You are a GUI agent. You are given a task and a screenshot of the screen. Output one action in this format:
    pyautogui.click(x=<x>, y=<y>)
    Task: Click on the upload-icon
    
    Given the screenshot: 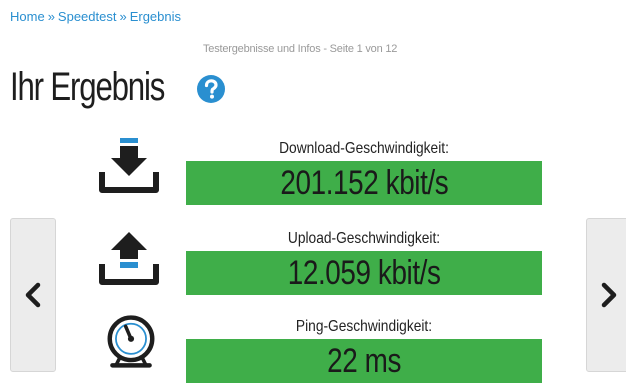 What is the action you would take?
    pyautogui.click(x=129, y=258)
    